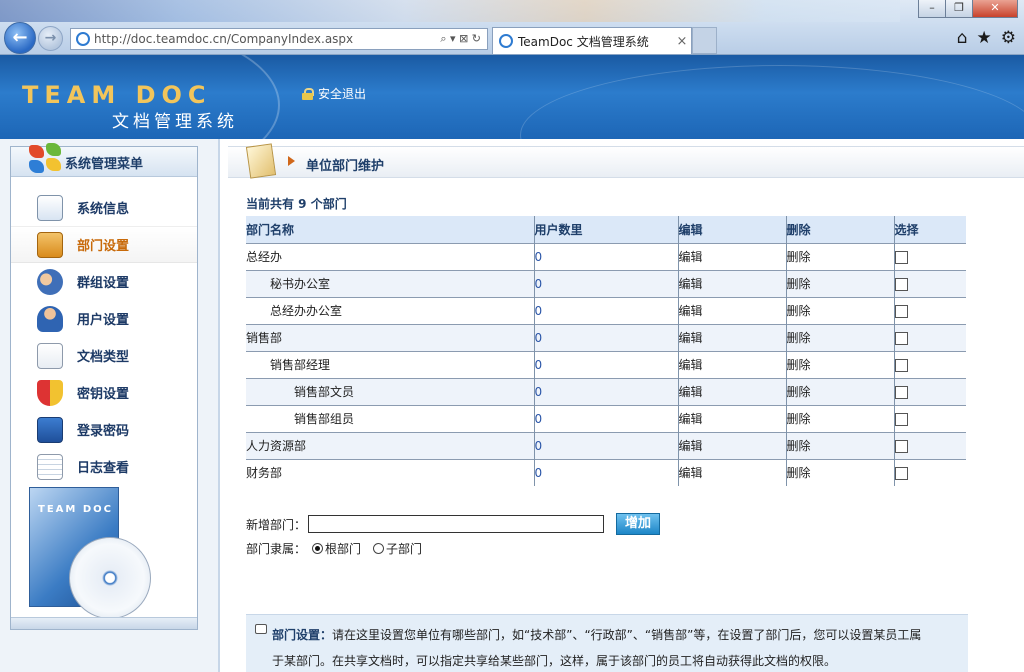  What do you see at coordinates (296, 204) in the screenshot?
I see `department-count-summary: 当前共有 9 个部门` at bounding box center [296, 204].